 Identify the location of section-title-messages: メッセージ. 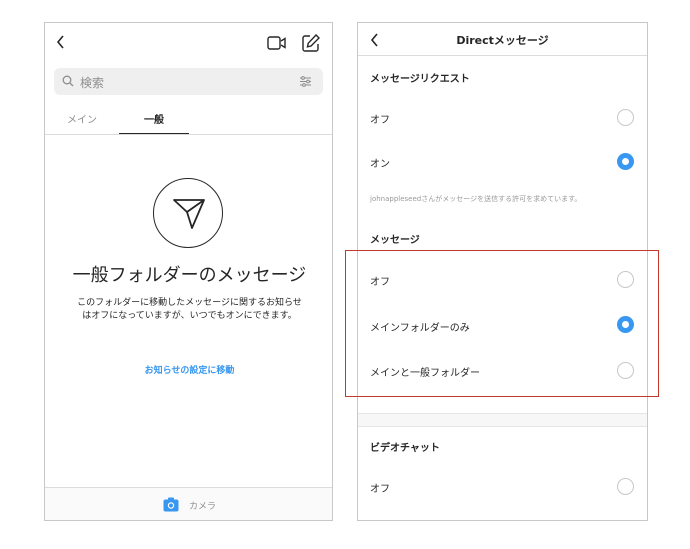
(395, 240).